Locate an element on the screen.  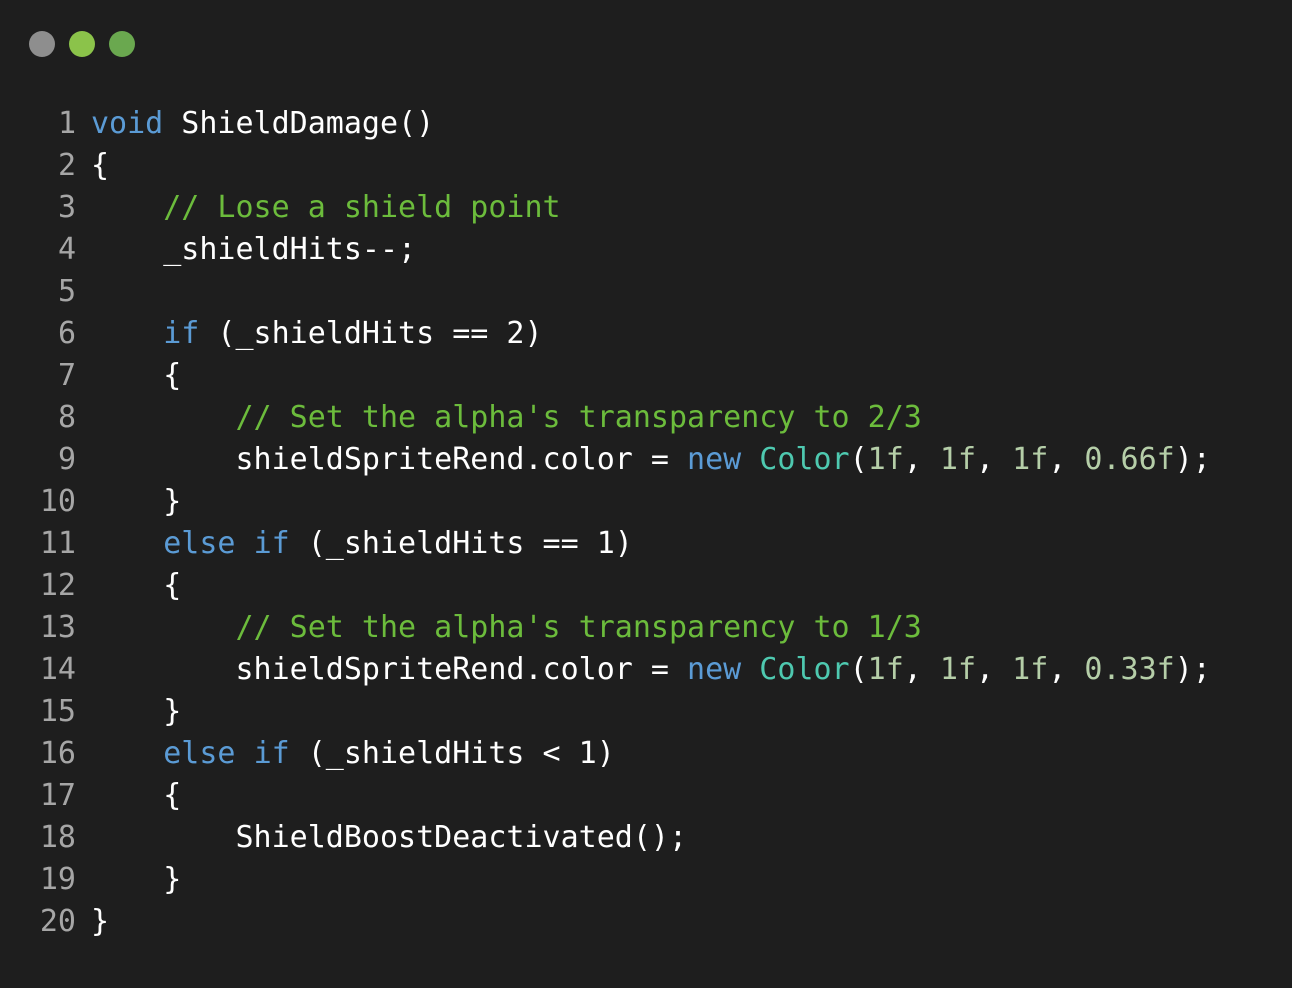
code-token: (_shieldHits == 2) is located at coordinates (371, 333).